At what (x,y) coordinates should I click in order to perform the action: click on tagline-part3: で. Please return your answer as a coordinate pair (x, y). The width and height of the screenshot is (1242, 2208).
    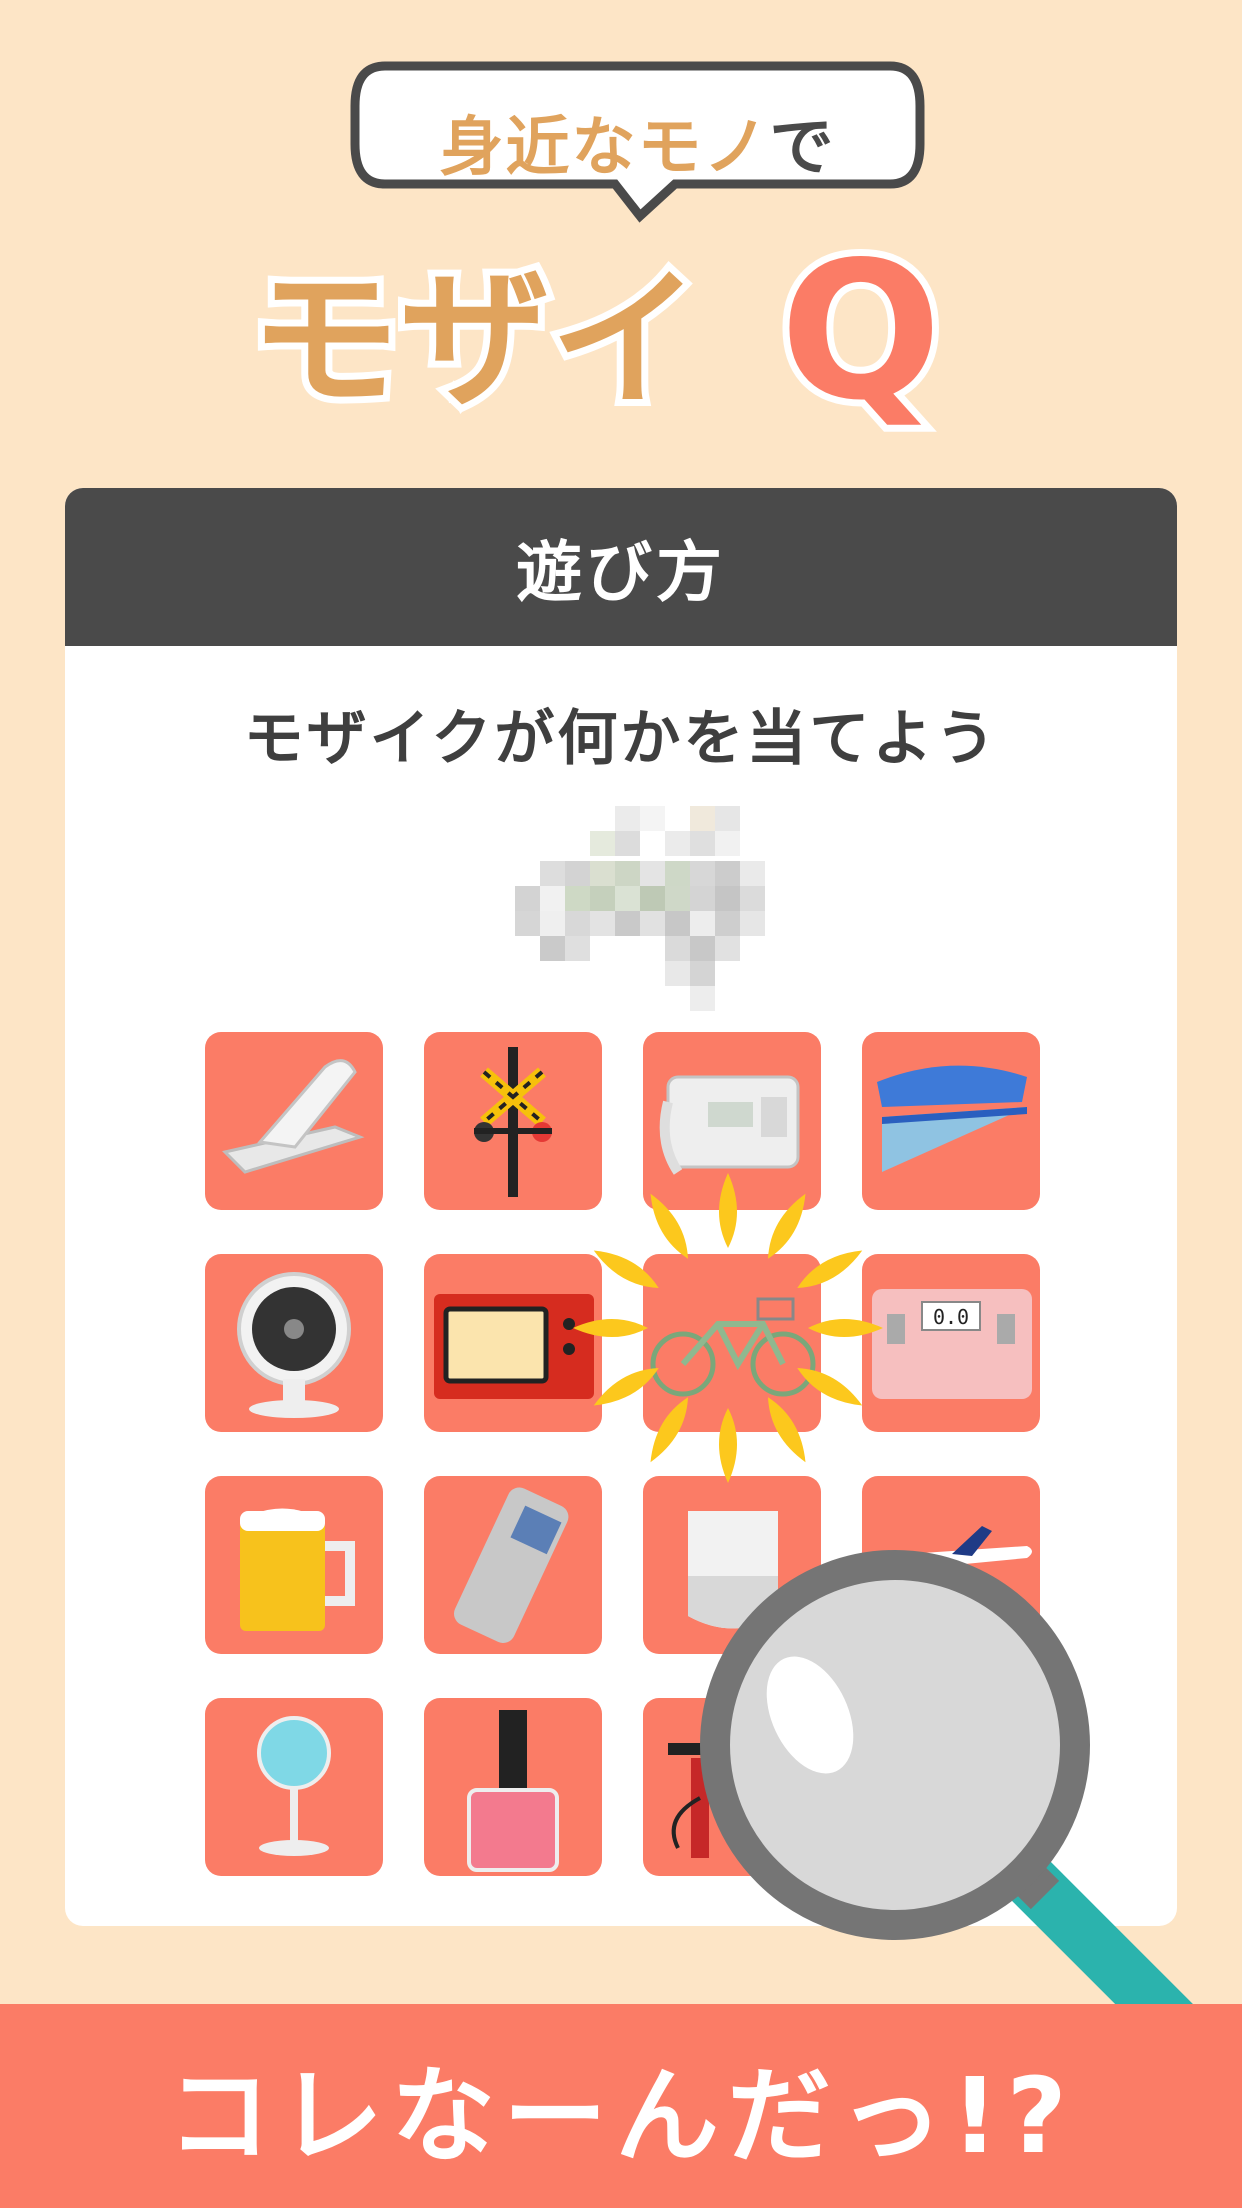
    Looking at the image, I should click on (802, 148).